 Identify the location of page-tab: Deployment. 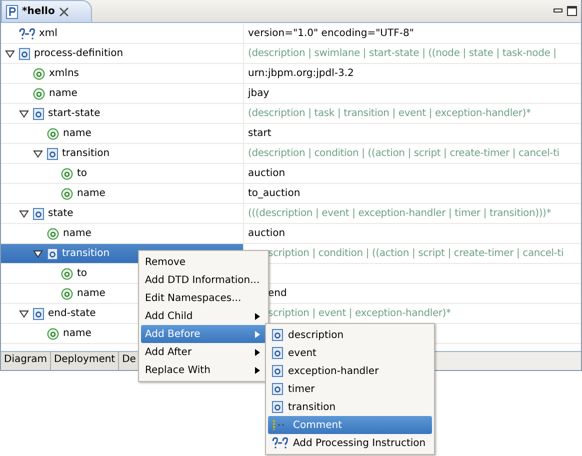
(85, 361).